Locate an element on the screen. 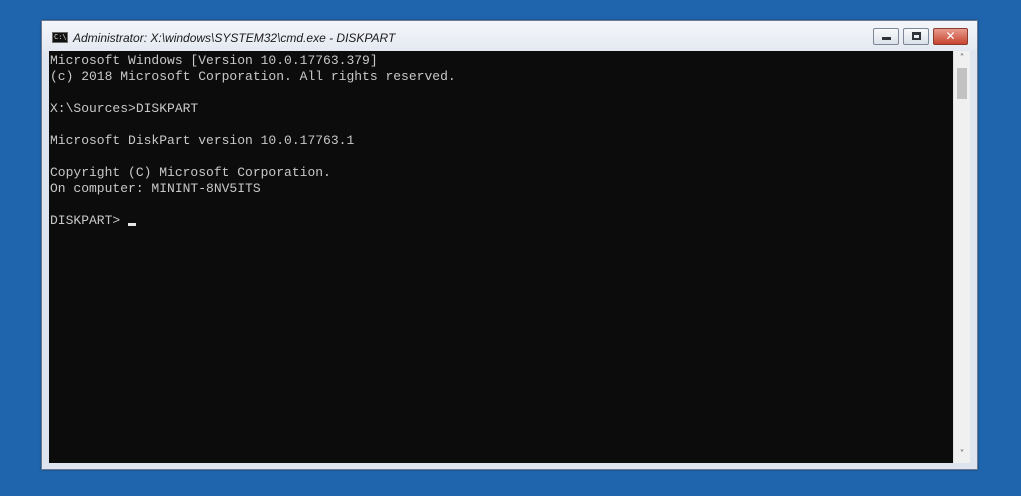 This screenshot has width=1021, height=496. console-line: On computer: MININT-8NV5ITS is located at coordinates (155, 188).